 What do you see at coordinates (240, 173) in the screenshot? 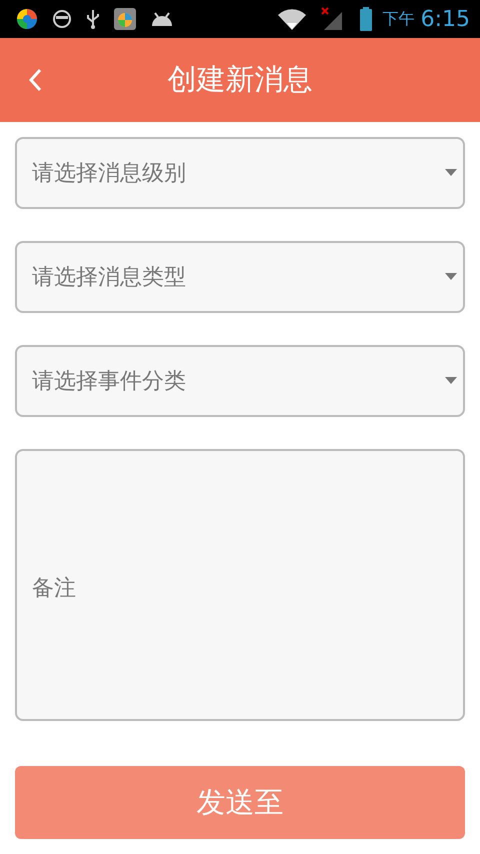
I see `dropdown-field: 请选择消息级别` at bounding box center [240, 173].